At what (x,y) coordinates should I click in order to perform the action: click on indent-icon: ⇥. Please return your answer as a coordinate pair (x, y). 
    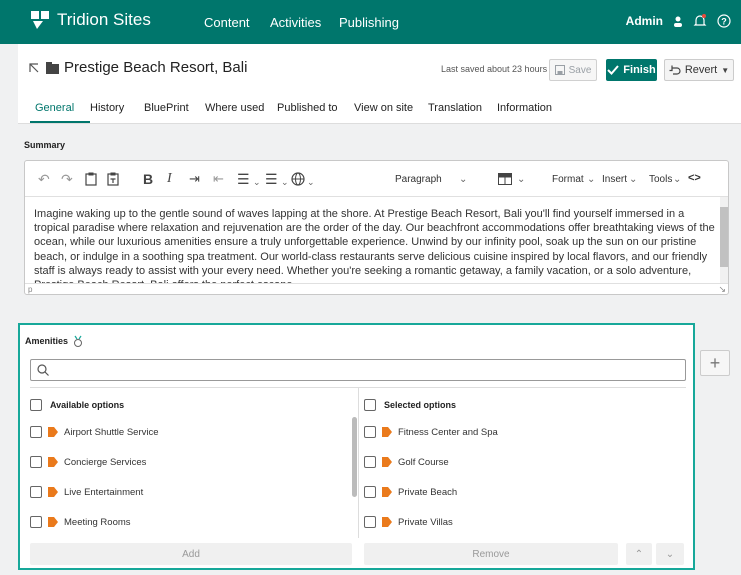
    Looking at the image, I should click on (194, 179).